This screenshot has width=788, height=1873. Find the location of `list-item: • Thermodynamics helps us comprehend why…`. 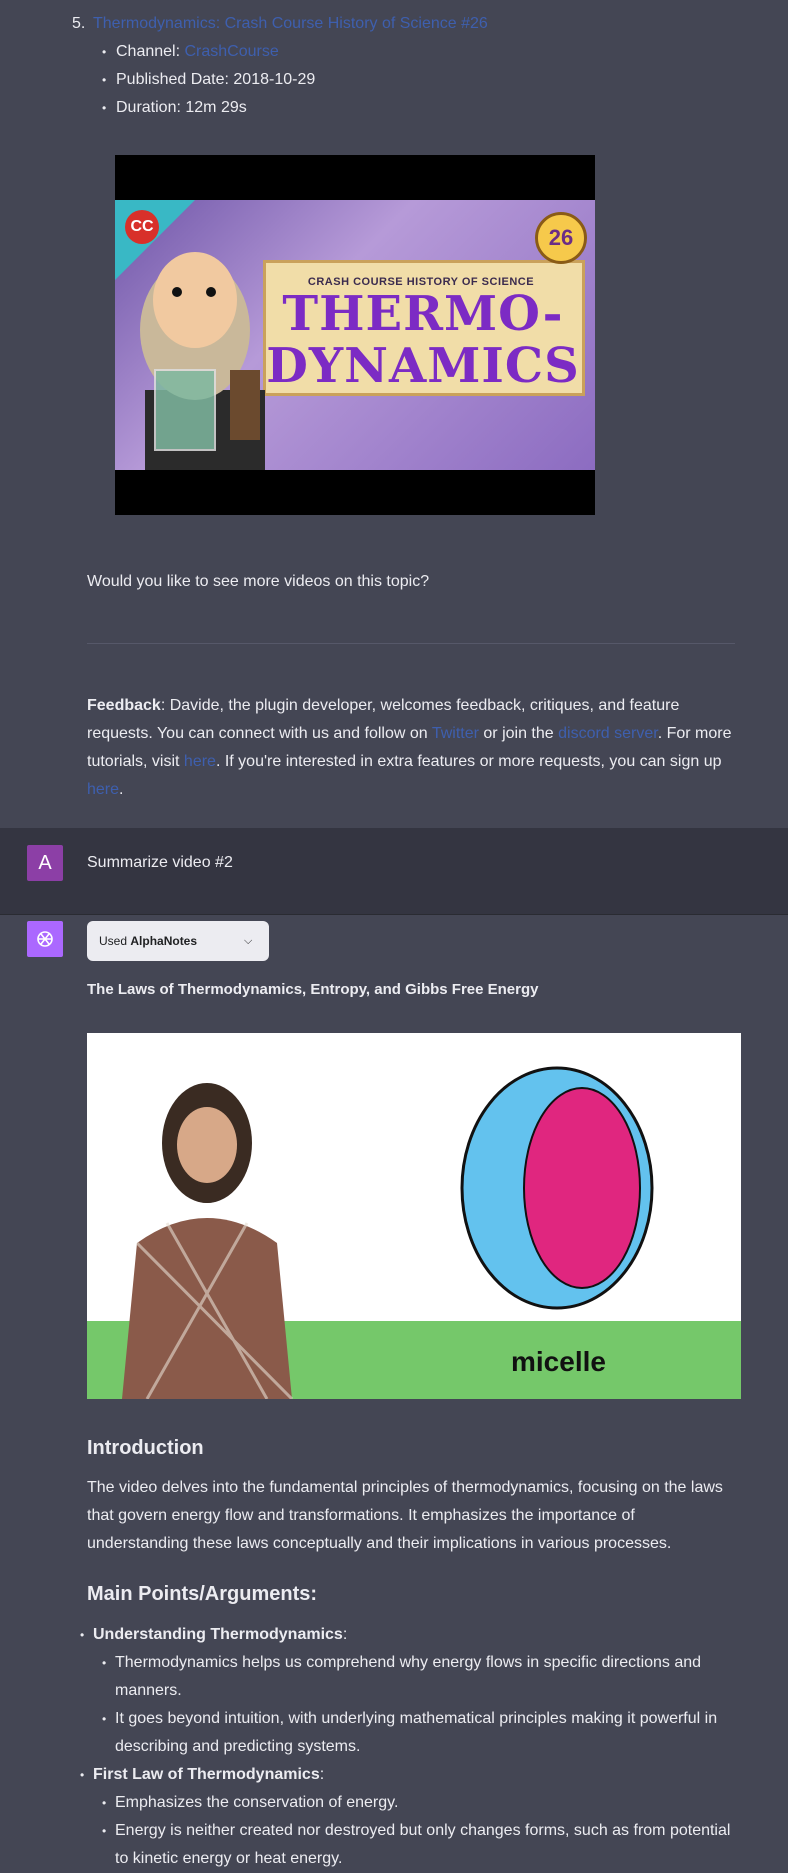

list-item: • Thermodynamics helps us comprehend why… is located at coordinates (418, 1677).